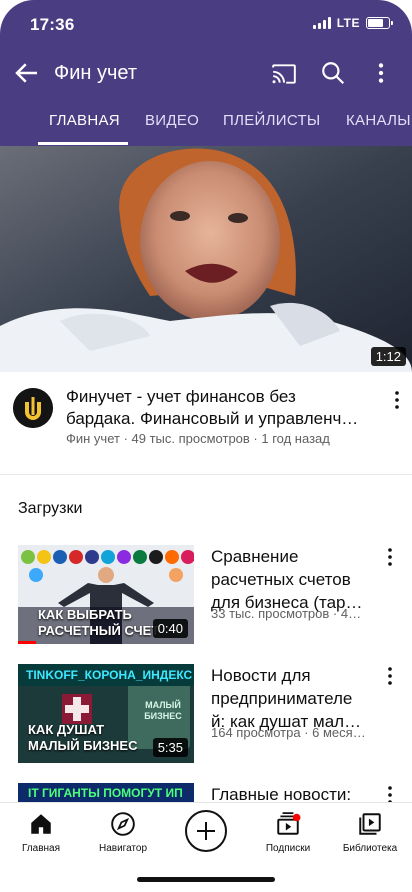 The width and height of the screenshot is (412, 892). What do you see at coordinates (206, 879) in the screenshot?
I see `home-indicator` at bounding box center [206, 879].